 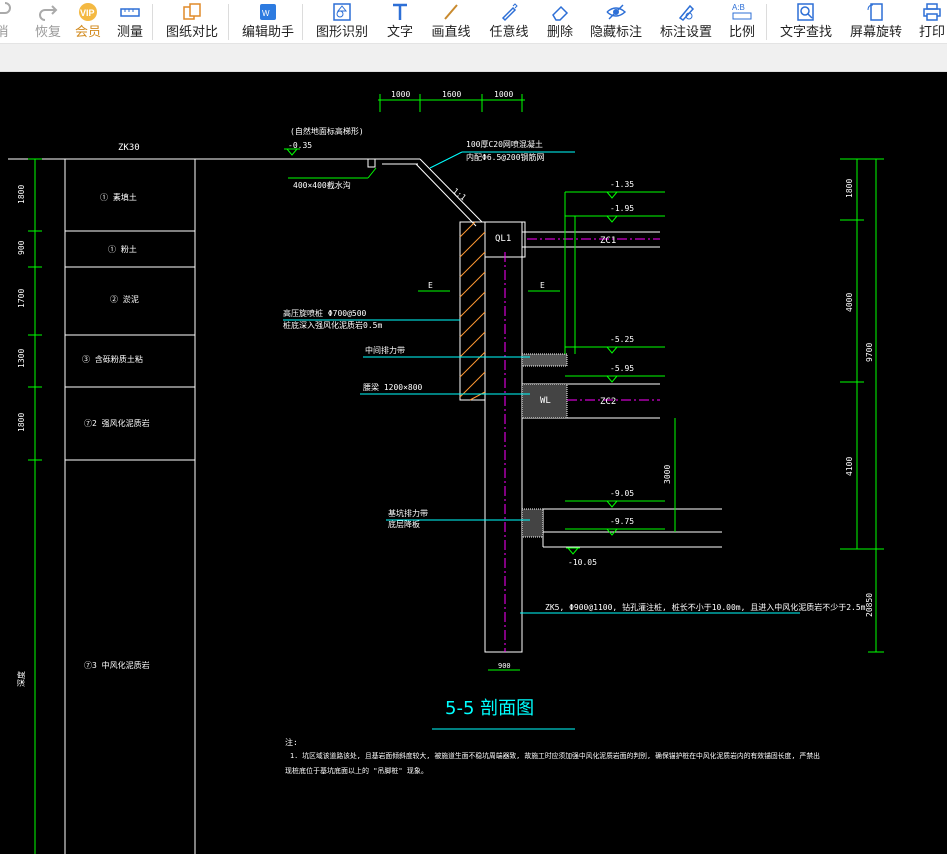 I want to click on undo-icon, so click(x=6, y=12).